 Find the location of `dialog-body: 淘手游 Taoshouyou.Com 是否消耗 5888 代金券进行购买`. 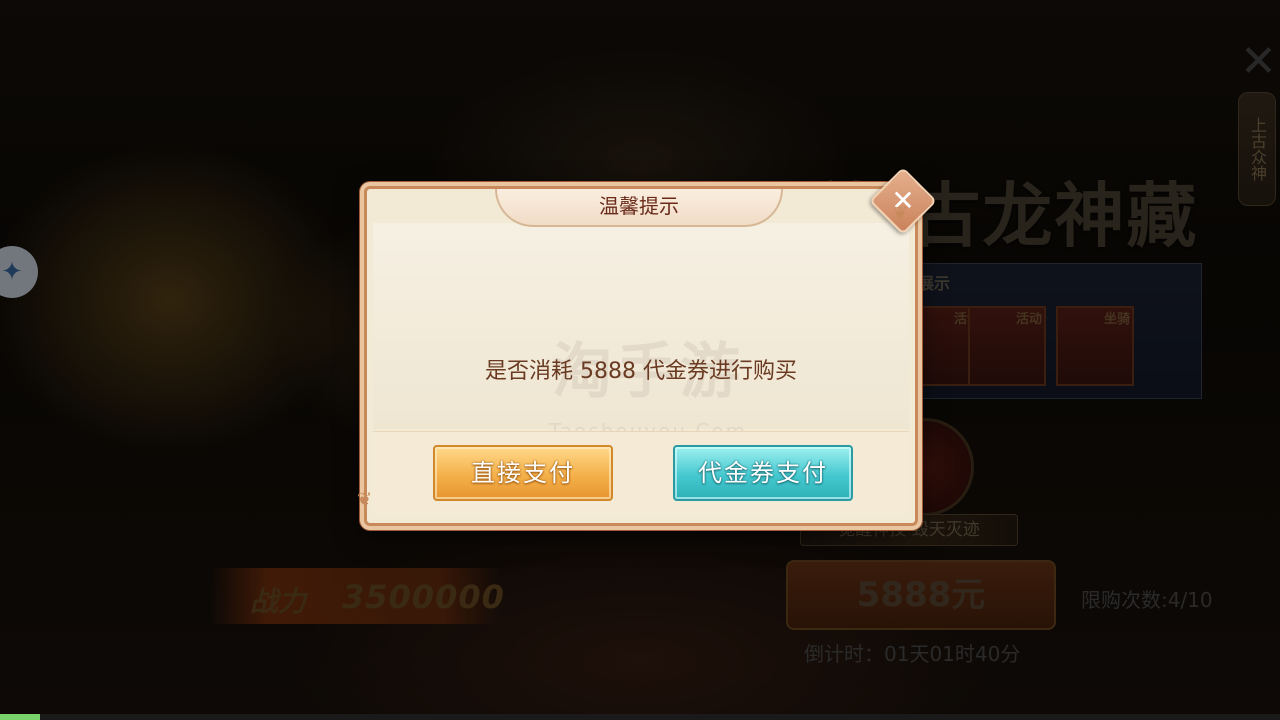

dialog-body: 淘手游 Taoshouyou.Com 是否消耗 5888 代金券进行购买 is located at coordinates (641, 333).